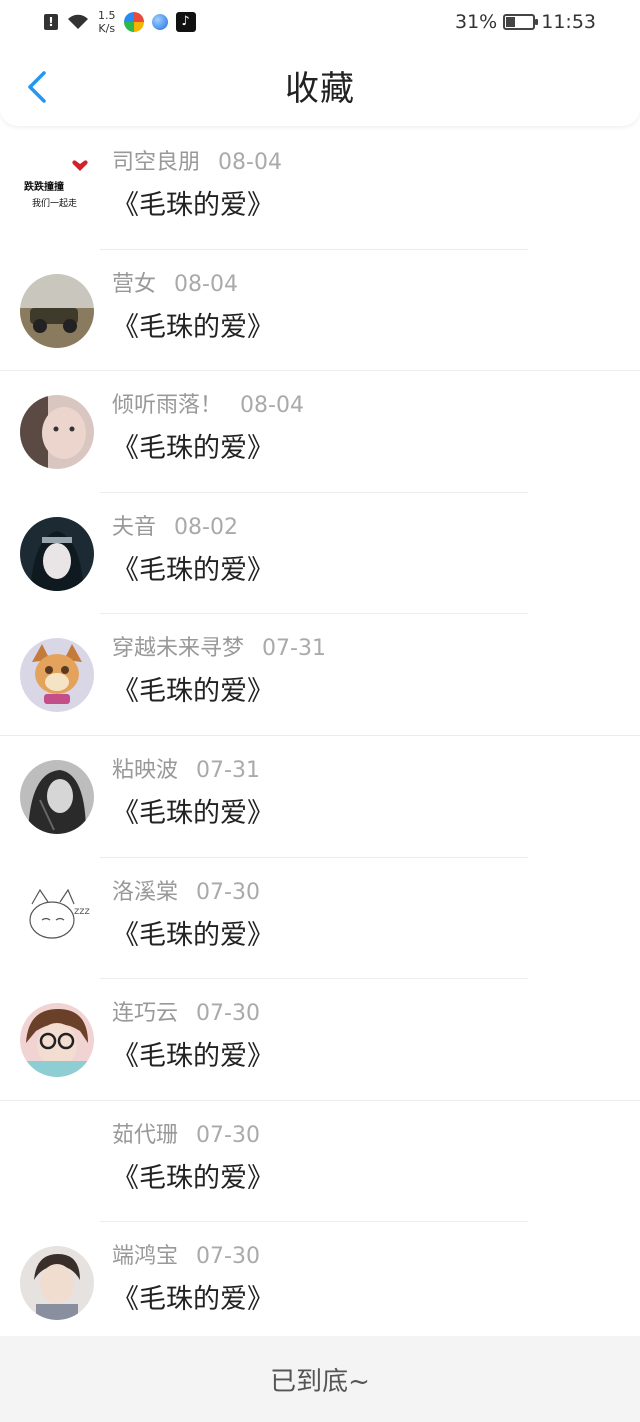  Describe the element at coordinates (320, 554) in the screenshot. I see `list-item: 夫音 08-02 《毛珠的爱》` at that location.